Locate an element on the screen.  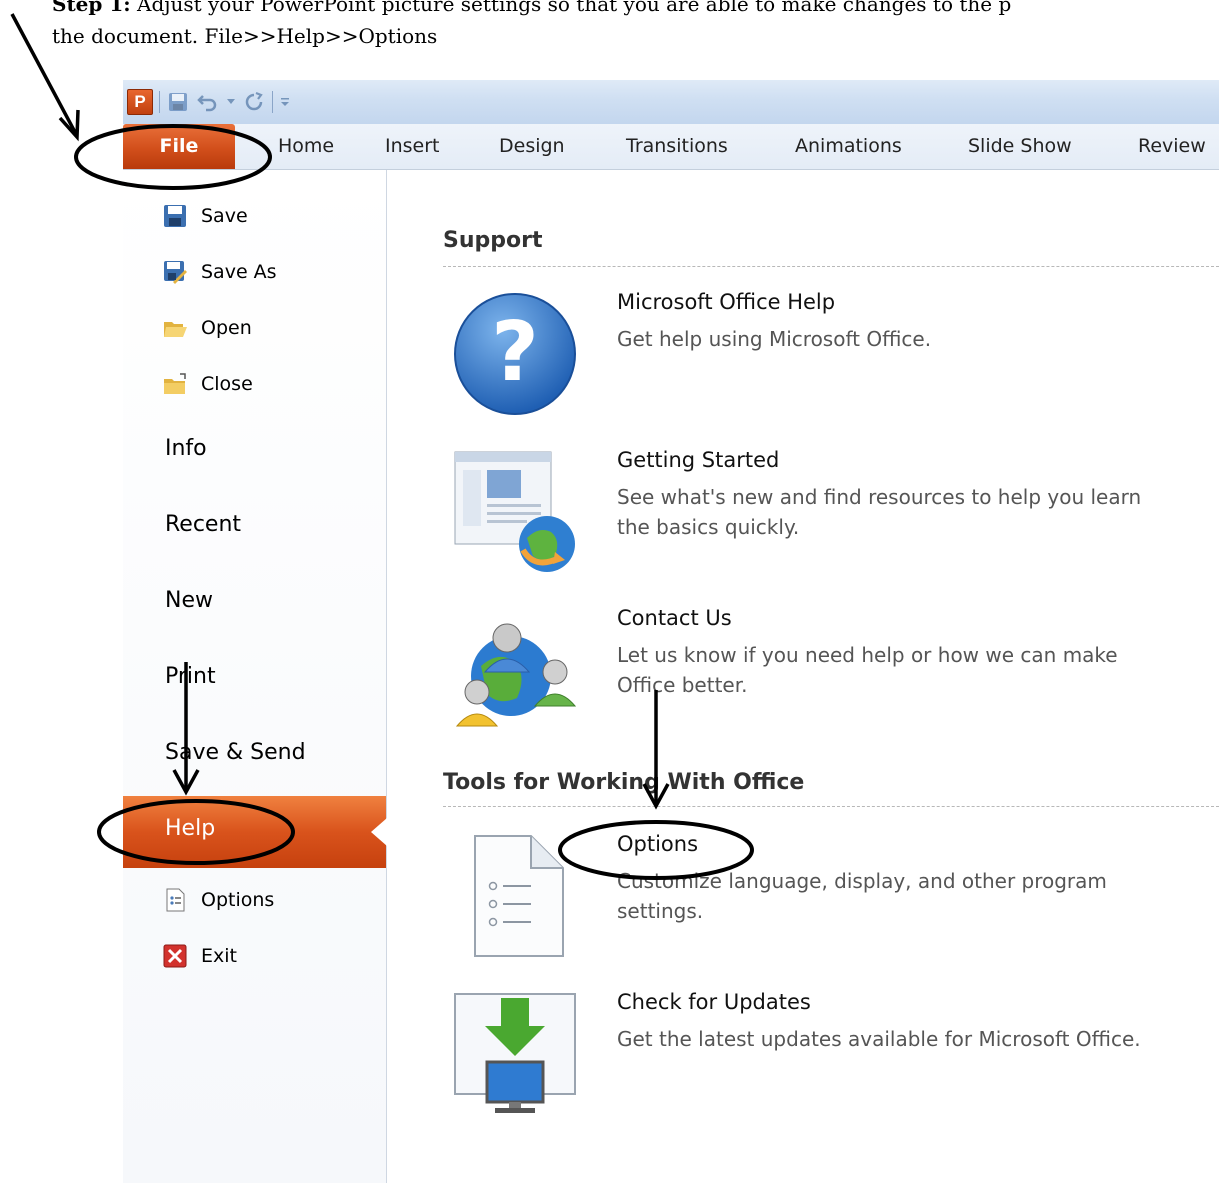
qat-redo-icon is located at coordinates (254, 102).